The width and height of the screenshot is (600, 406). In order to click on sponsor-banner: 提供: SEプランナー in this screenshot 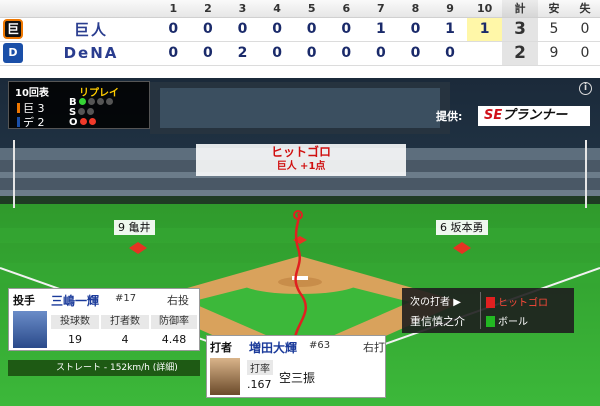, I will do `click(512, 116)`.